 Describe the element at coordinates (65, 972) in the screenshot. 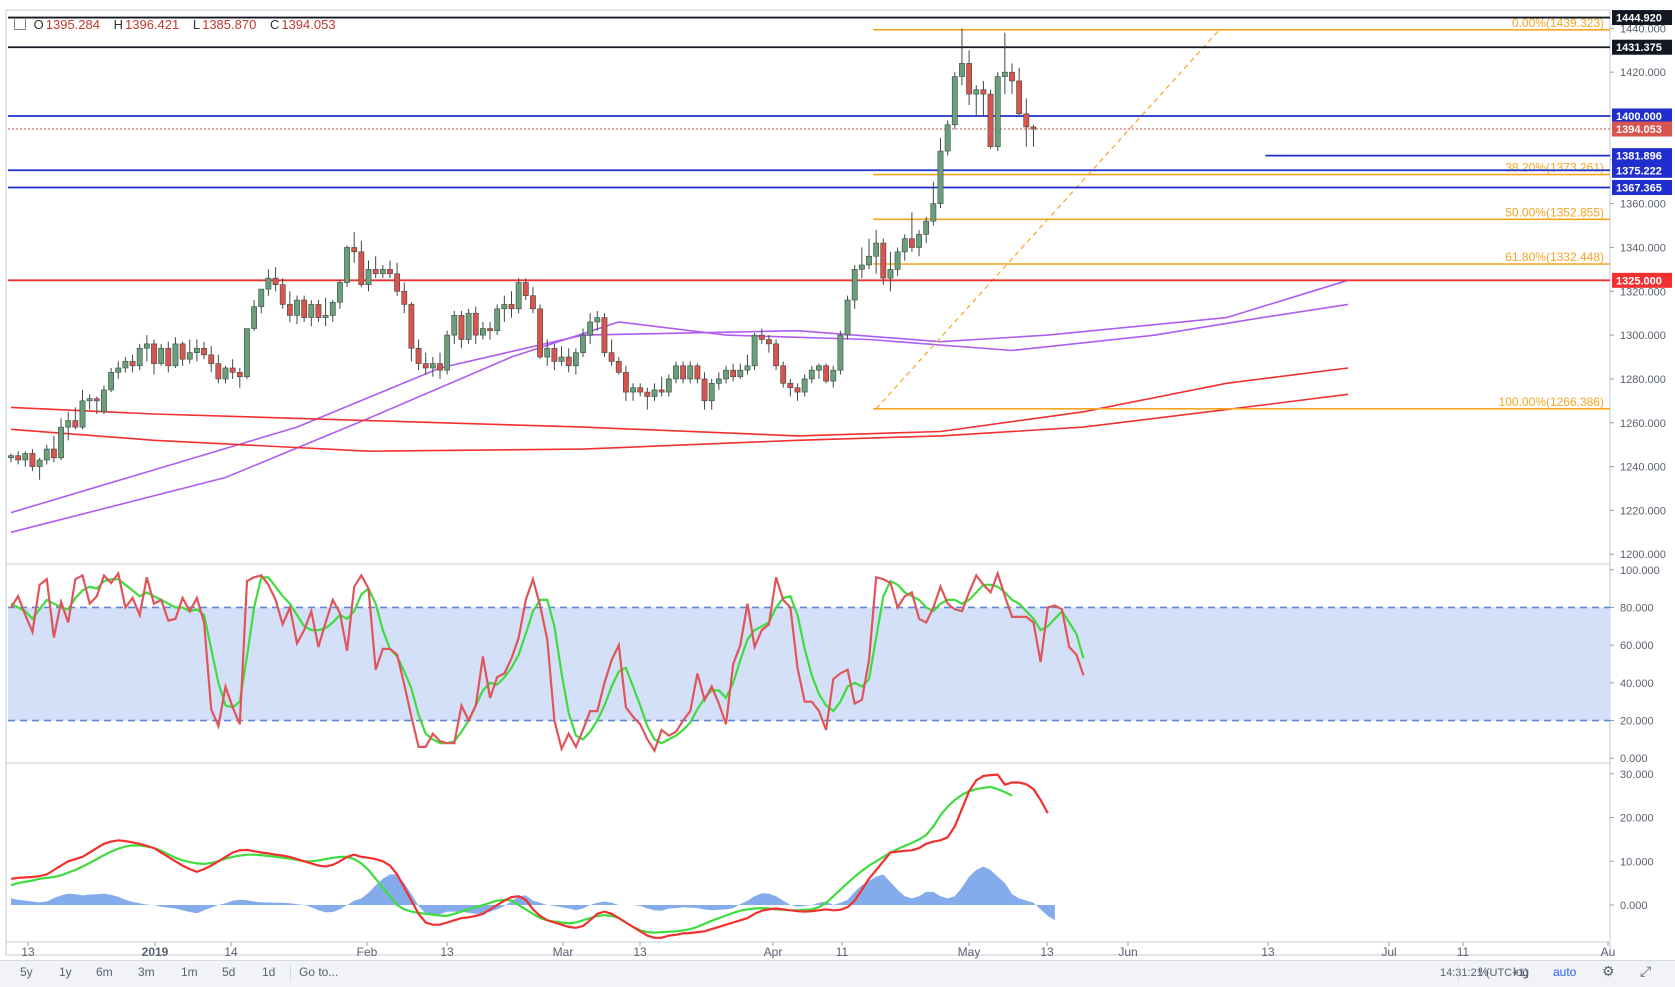

I see `range-1y-button: 1y` at that location.